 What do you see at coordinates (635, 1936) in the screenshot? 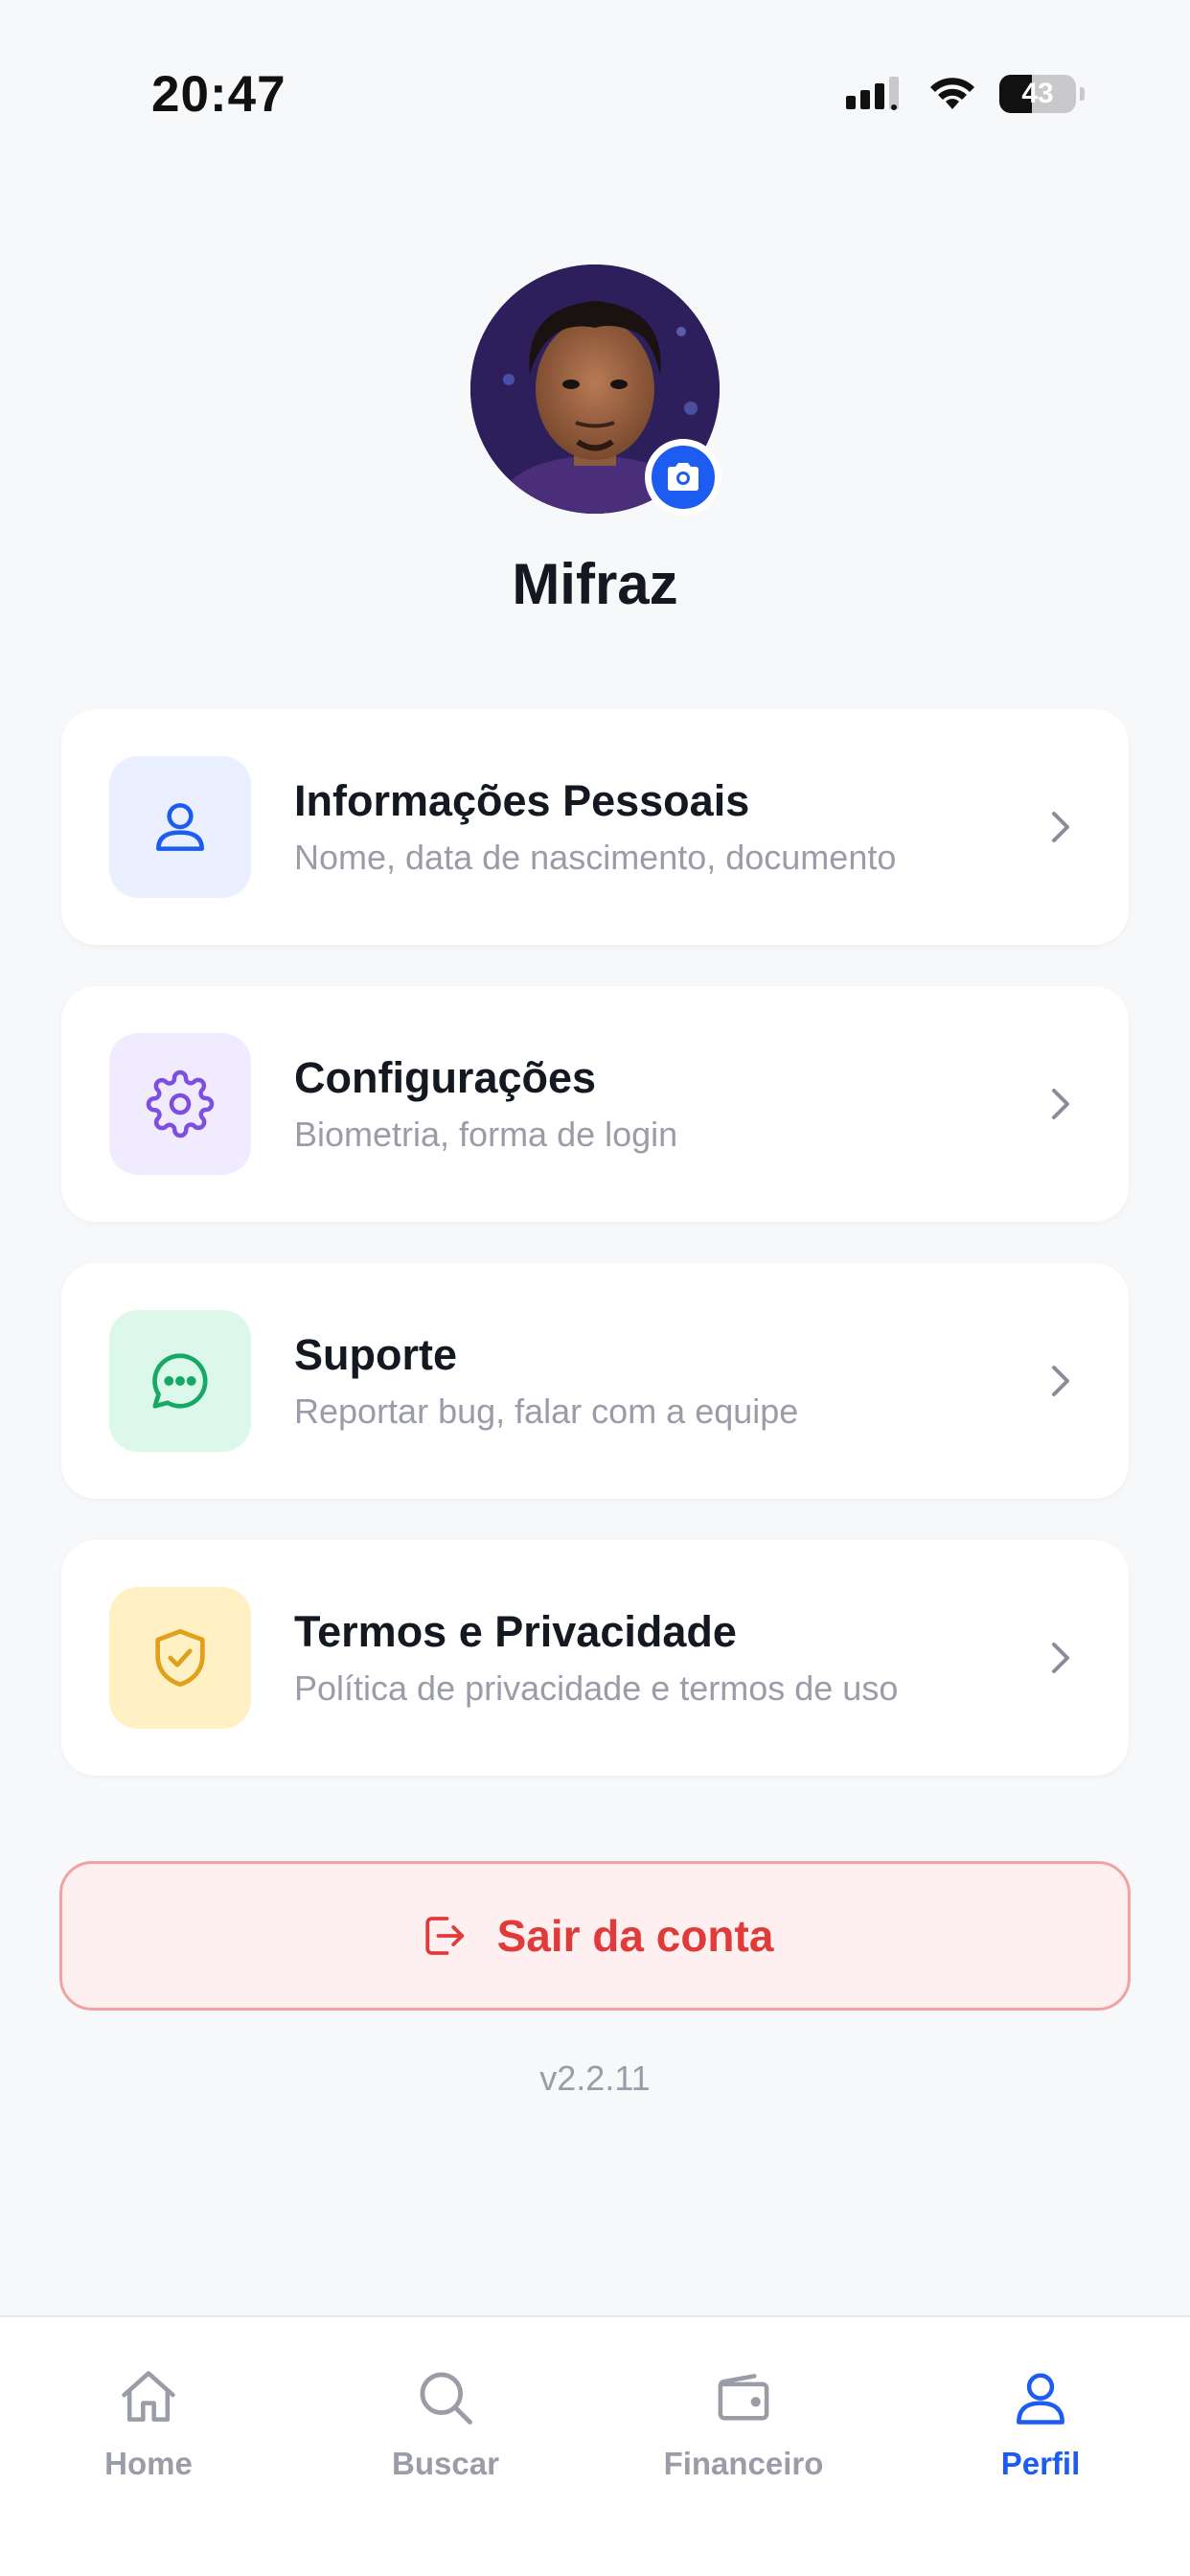
I see `logout-label: Sair da conta` at bounding box center [635, 1936].